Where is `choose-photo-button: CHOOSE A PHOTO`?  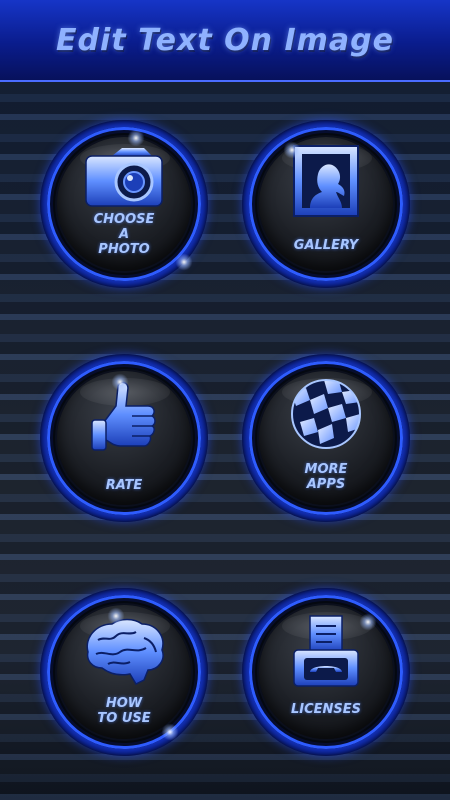 choose-photo-button: CHOOSE A PHOTO is located at coordinates (124, 204).